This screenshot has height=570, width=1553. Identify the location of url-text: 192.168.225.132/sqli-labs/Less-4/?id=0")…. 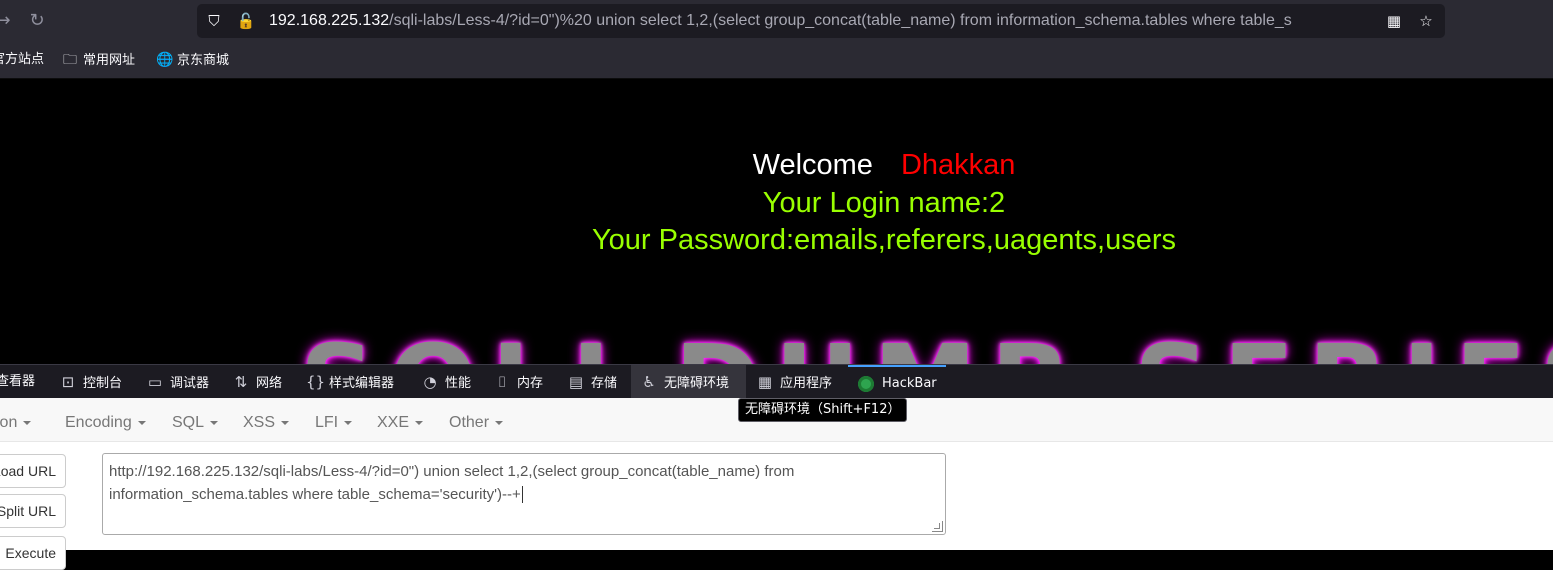
(823, 21).